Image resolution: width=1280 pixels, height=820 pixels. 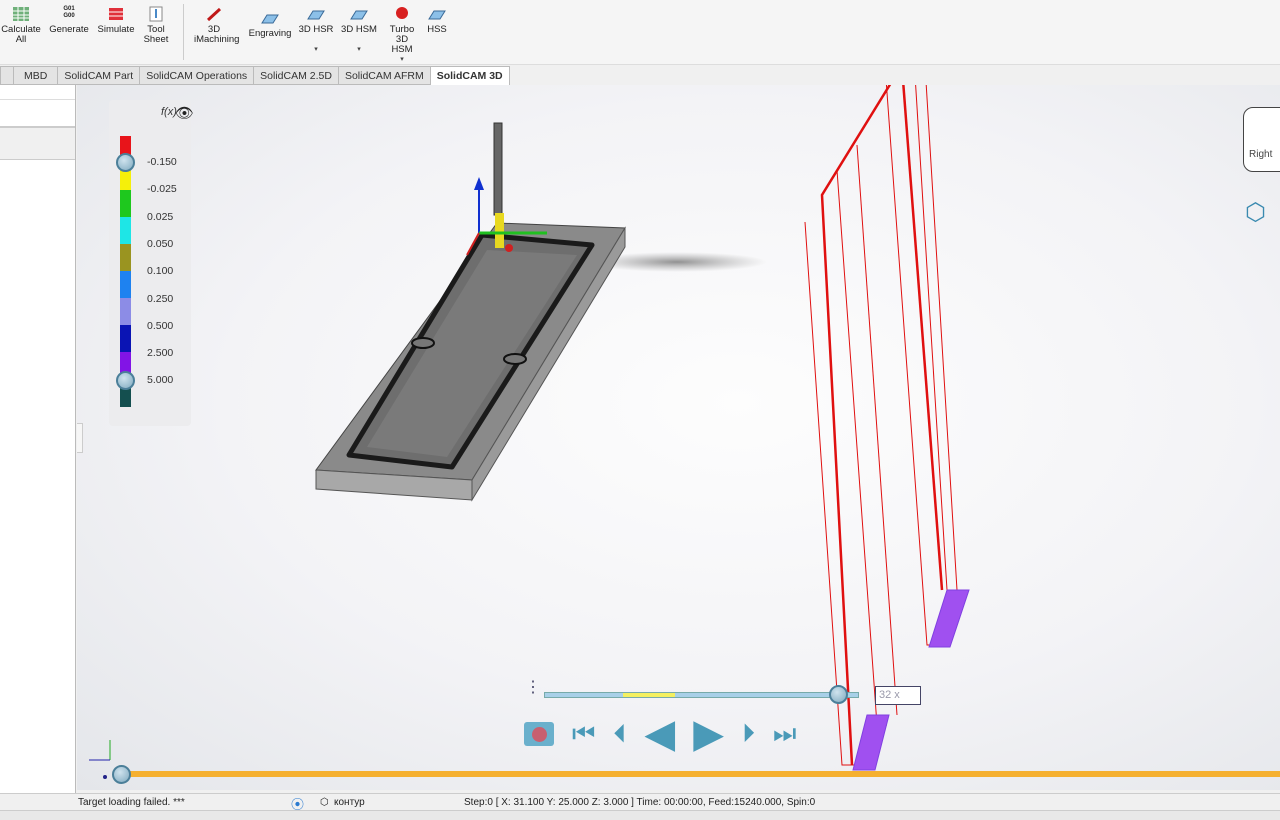 I want to click on record-video-button, so click(x=539, y=734).